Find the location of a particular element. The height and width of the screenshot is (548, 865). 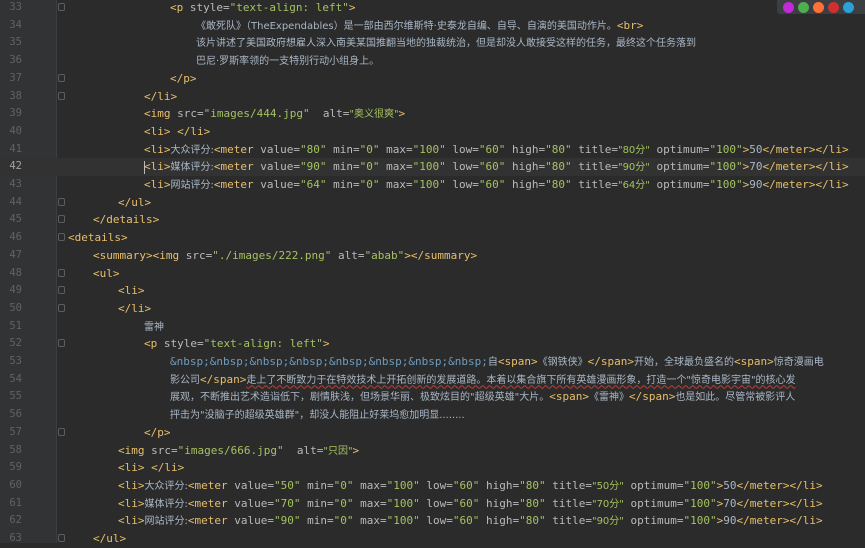

line-number: 60 is located at coordinates (15, 484).